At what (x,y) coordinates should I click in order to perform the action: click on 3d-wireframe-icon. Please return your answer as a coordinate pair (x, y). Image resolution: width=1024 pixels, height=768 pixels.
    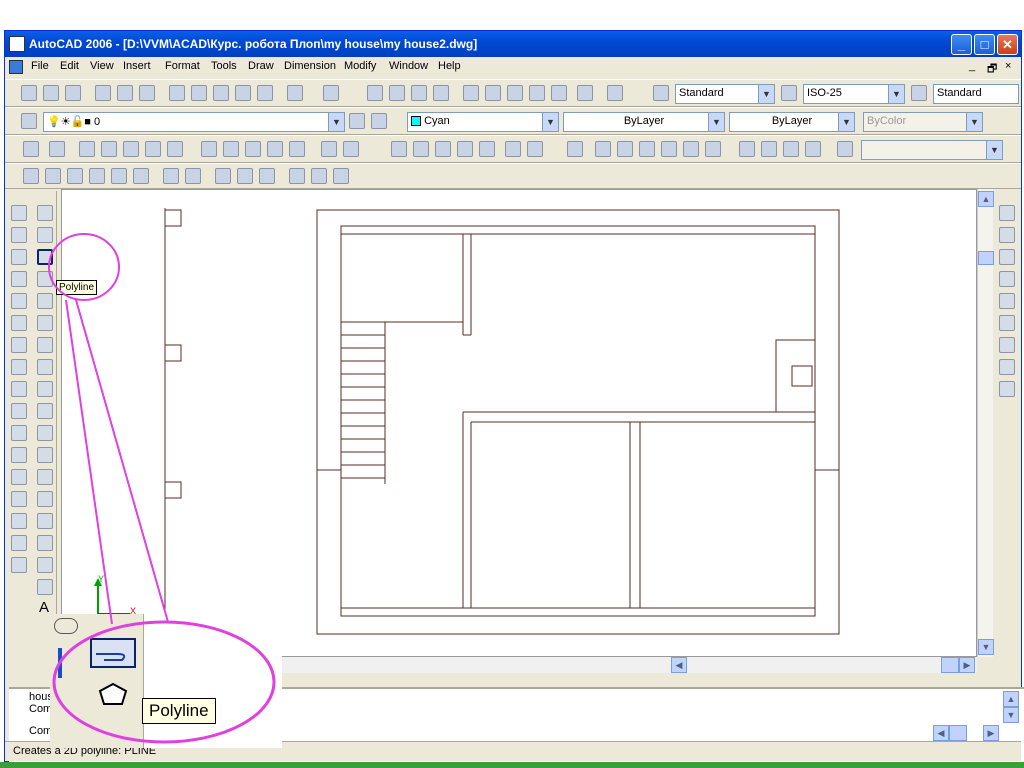
    Looking at the image, I should click on (421, 149).